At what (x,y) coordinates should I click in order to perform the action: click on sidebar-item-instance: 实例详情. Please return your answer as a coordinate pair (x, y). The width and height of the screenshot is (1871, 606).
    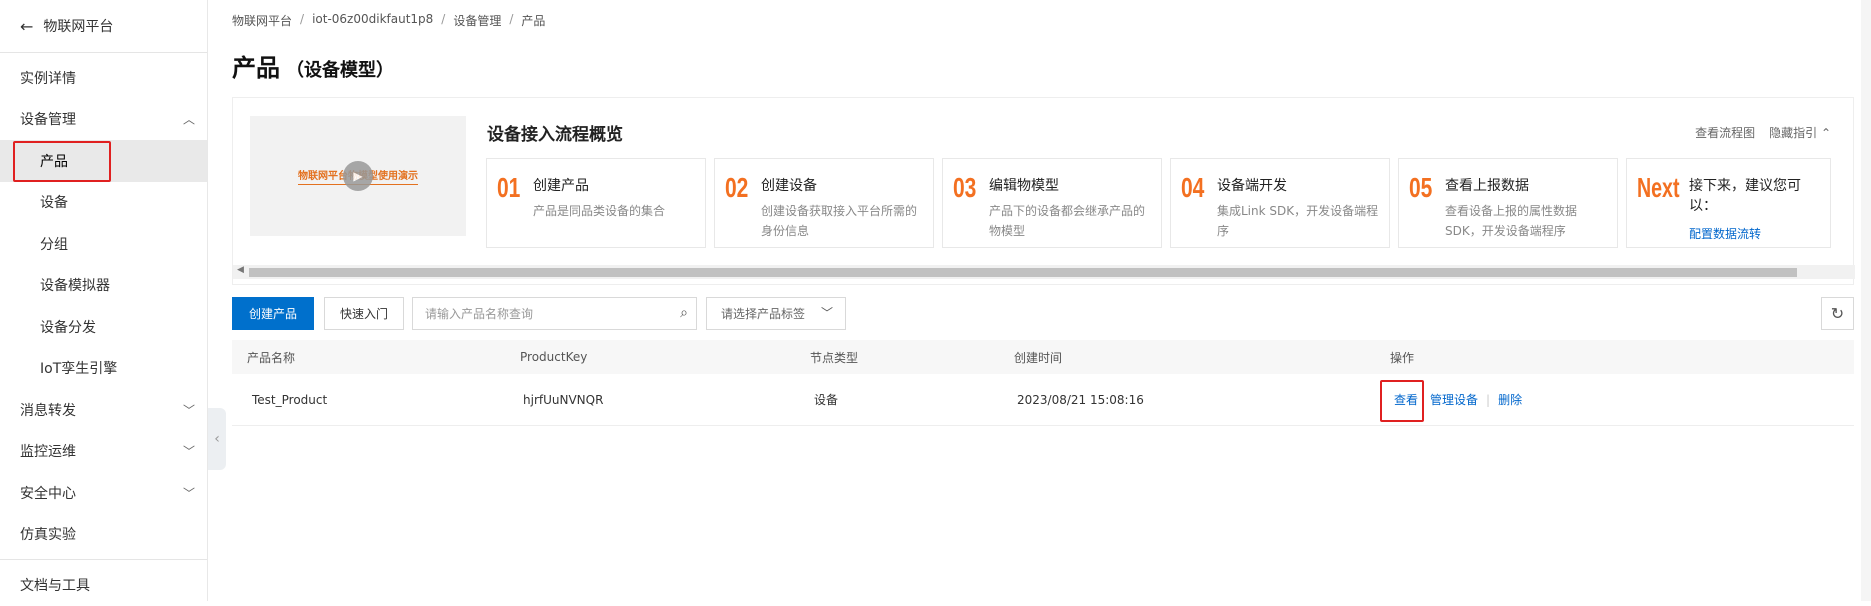
    Looking at the image, I should click on (103, 78).